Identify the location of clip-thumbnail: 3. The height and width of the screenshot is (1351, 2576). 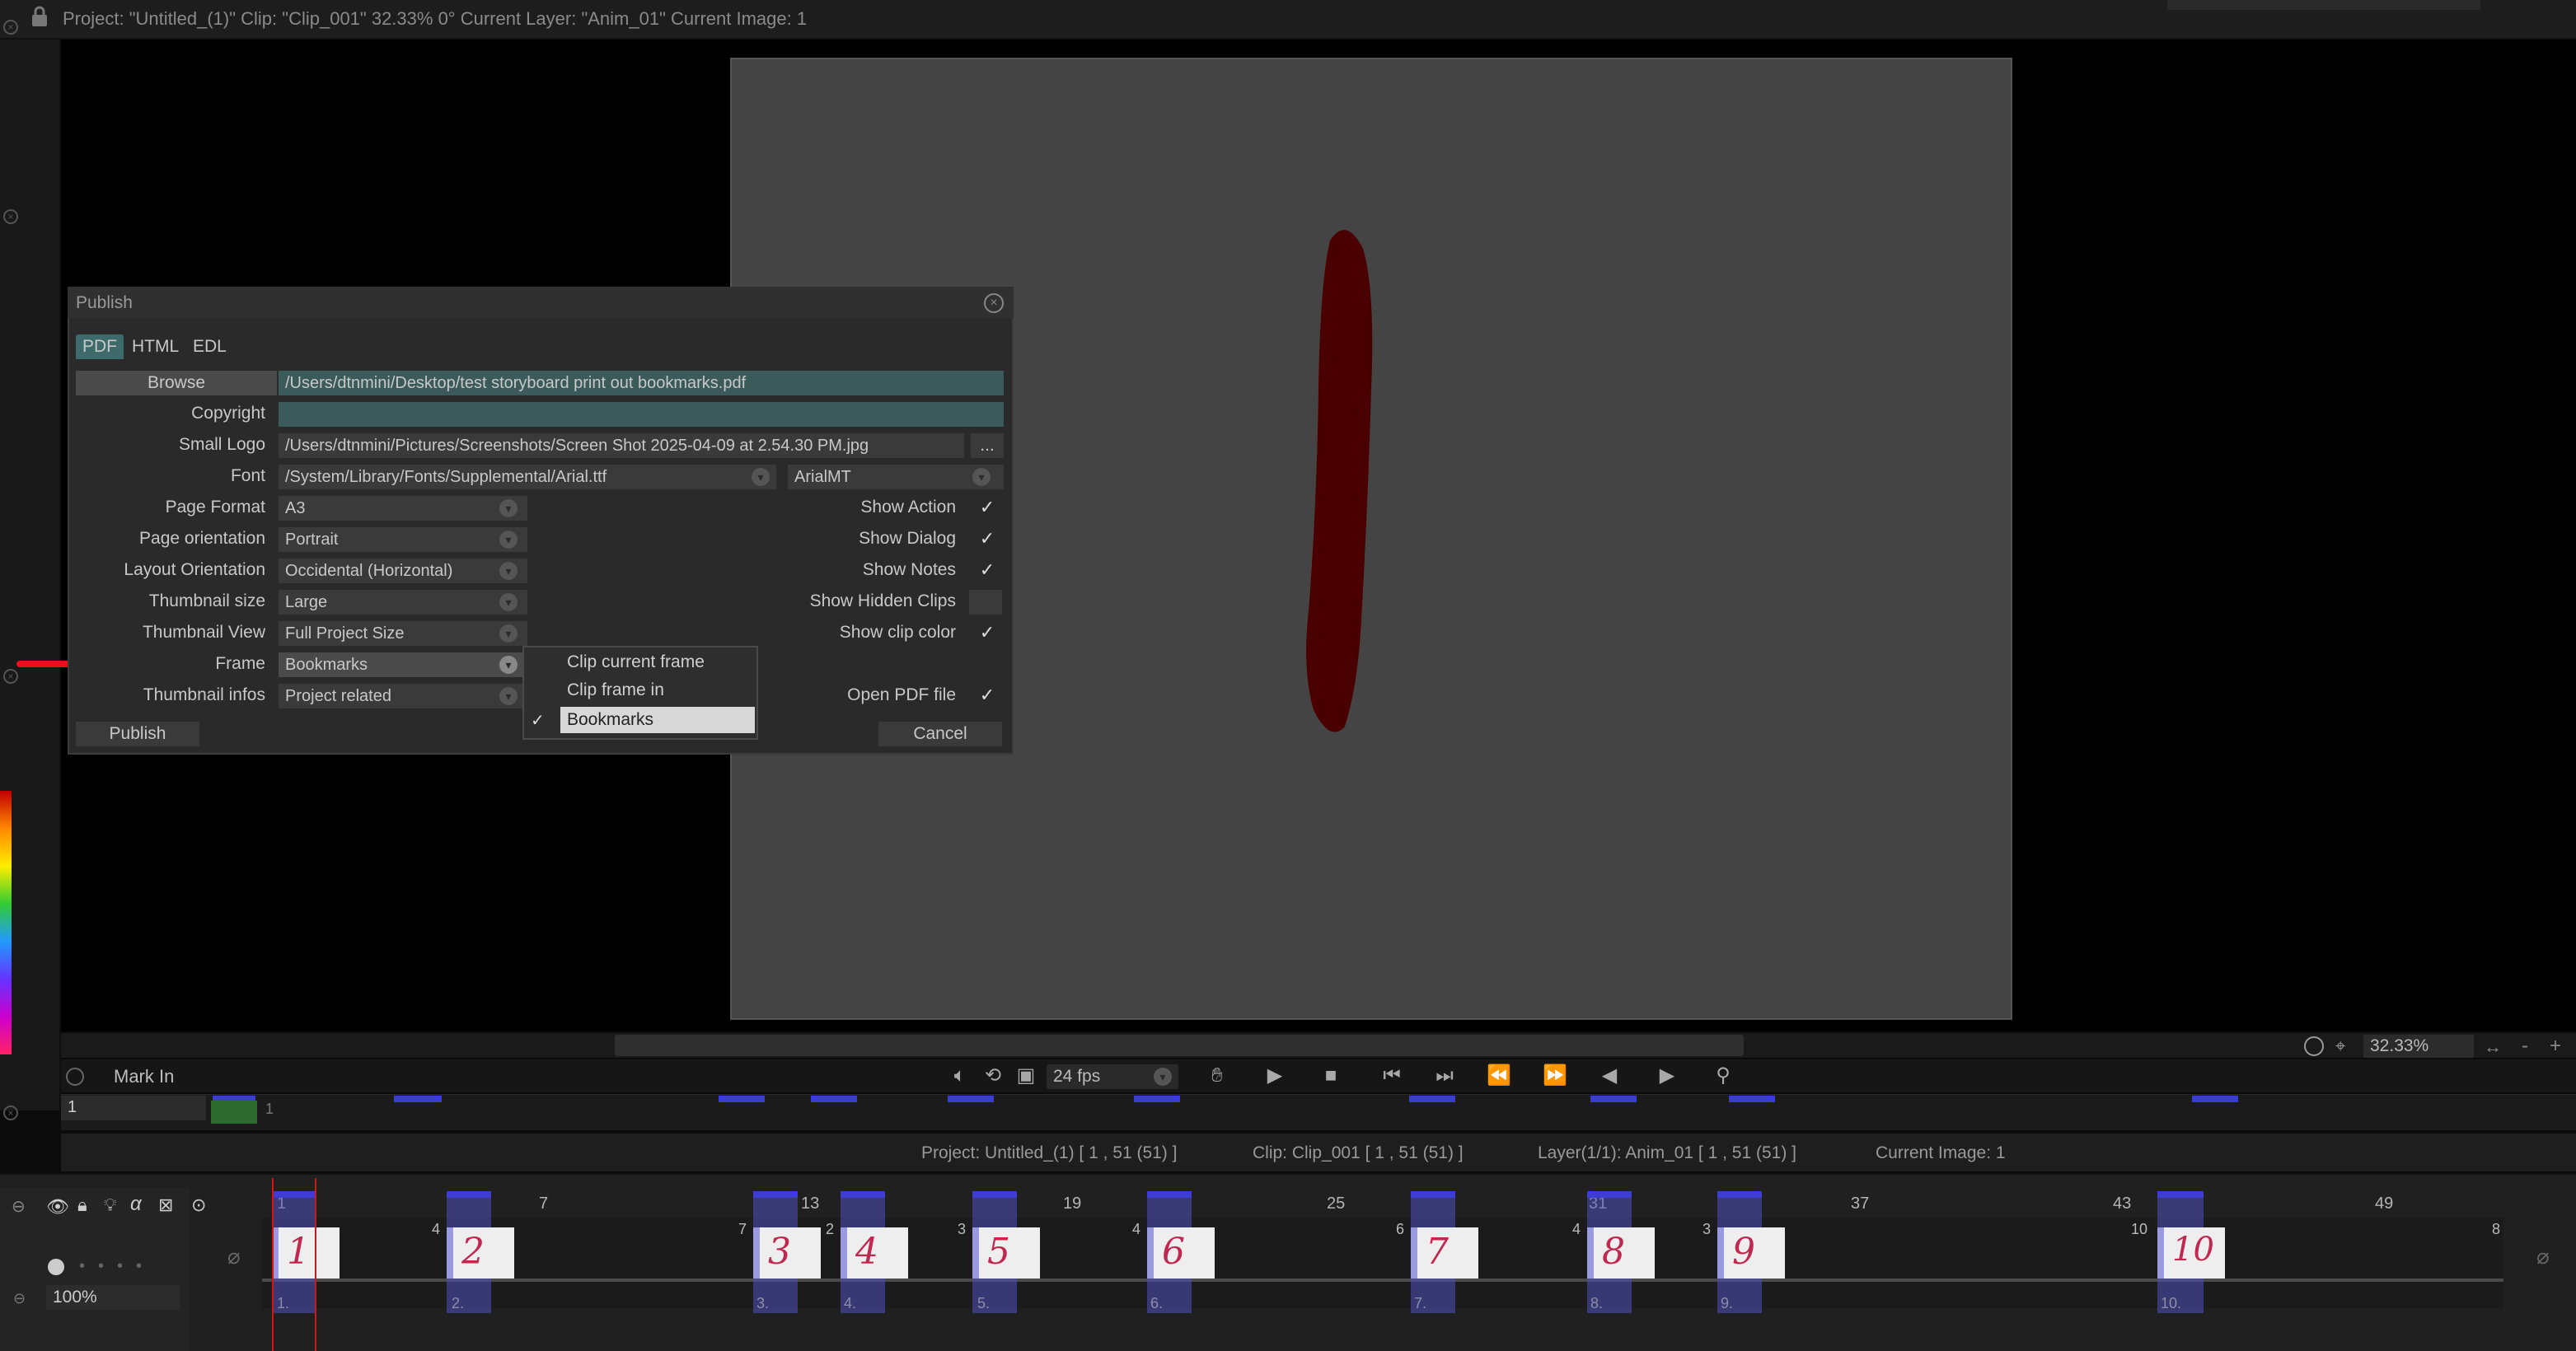
(787, 1253).